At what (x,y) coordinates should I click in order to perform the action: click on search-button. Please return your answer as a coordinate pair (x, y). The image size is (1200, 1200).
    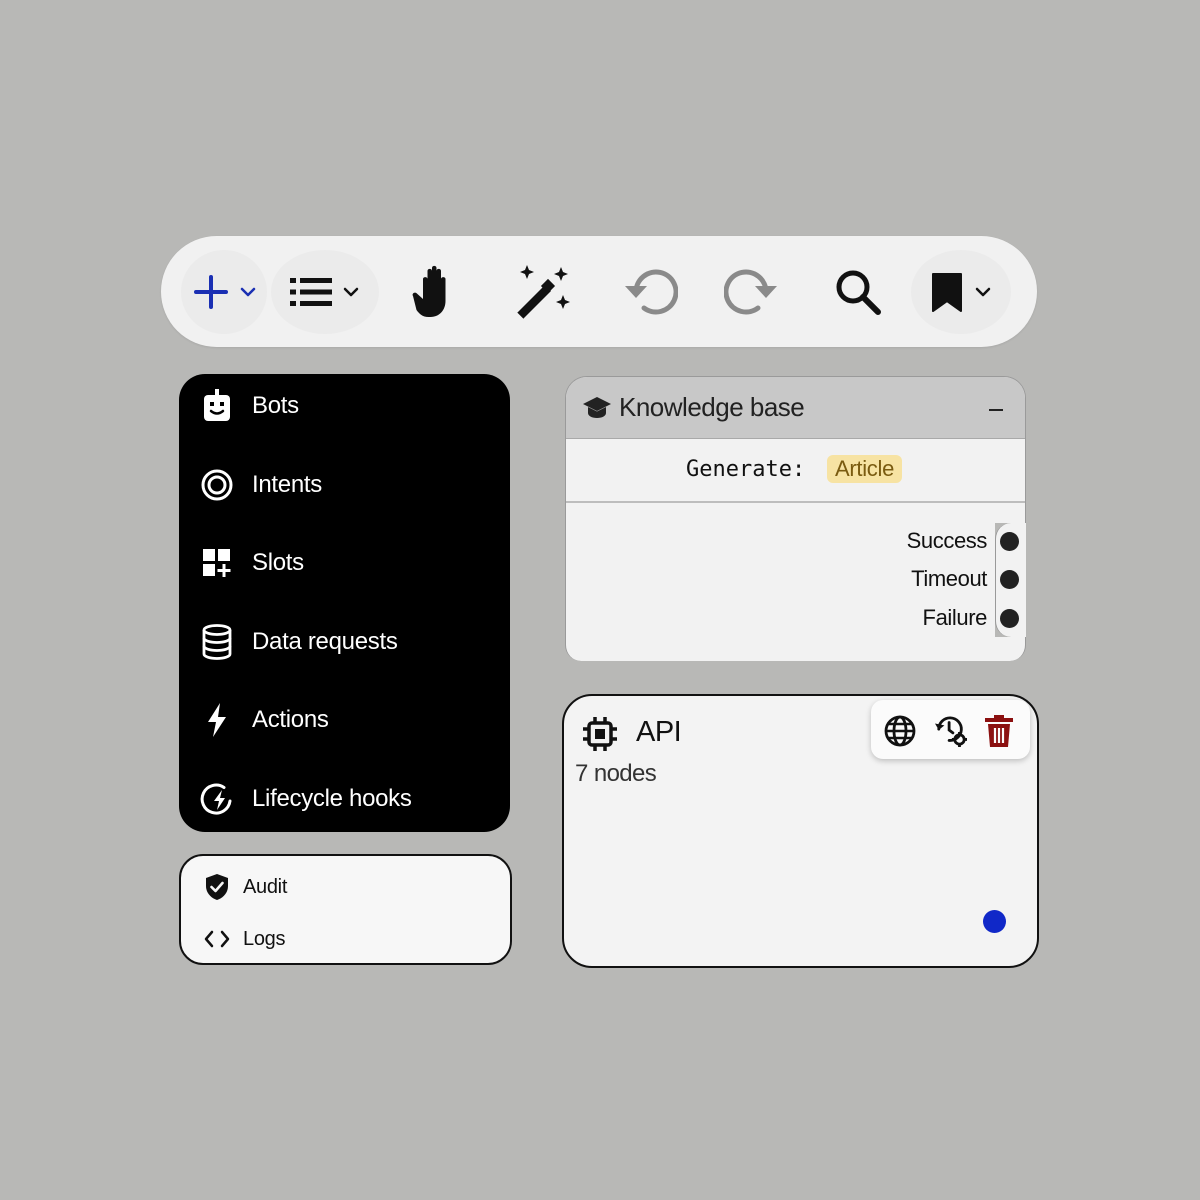
    Looking at the image, I should click on (858, 292).